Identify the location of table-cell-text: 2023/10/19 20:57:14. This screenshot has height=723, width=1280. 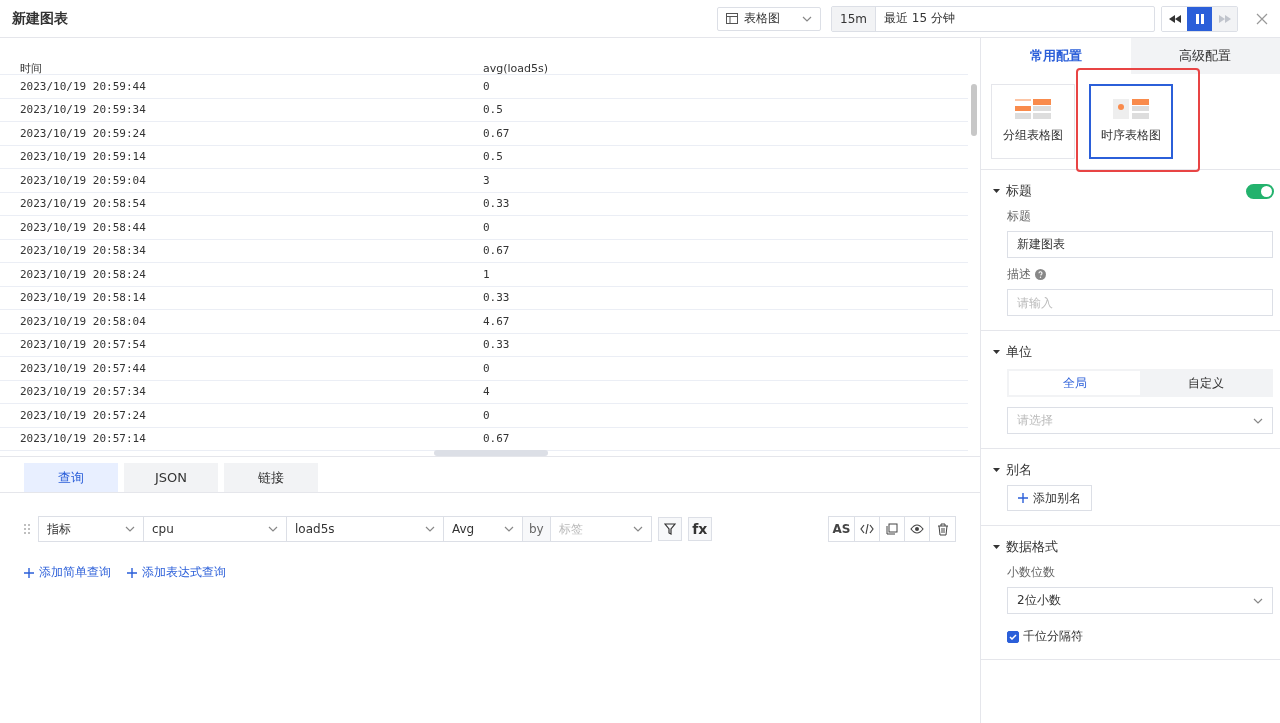
(83, 439).